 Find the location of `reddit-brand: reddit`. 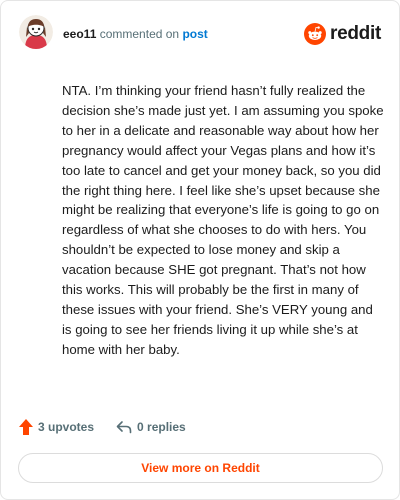

reddit-brand: reddit is located at coordinates (342, 34).